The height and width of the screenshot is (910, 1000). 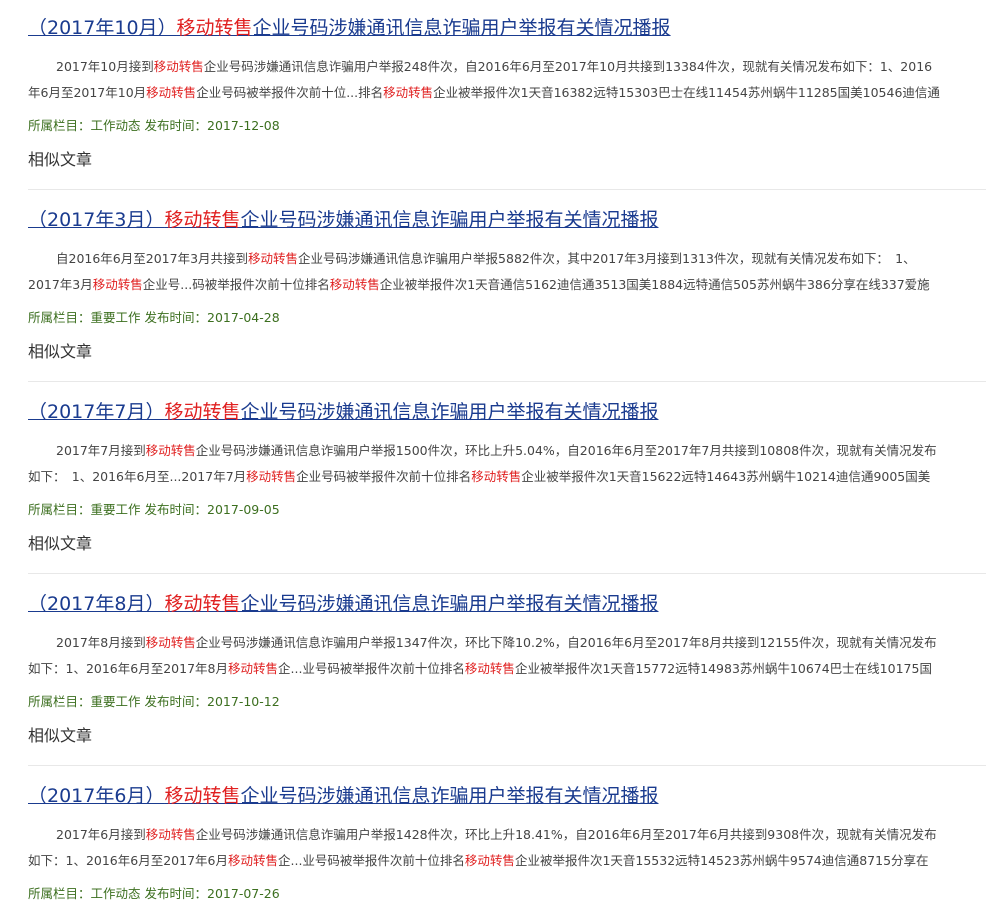 What do you see at coordinates (87, 92) in the screenshot?
I see `text-segment: 年6月至2017年10月` at bounding box center [87, 92].